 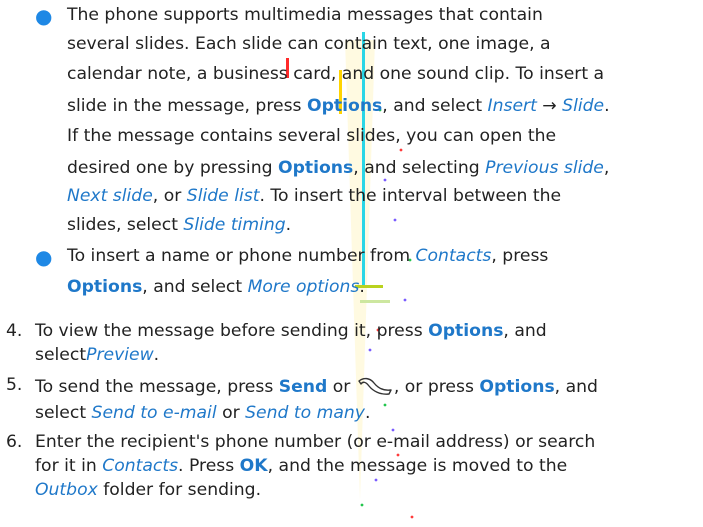 What do you see at coordinates (436, 387) in the screenshot?
I see `text: , or press` at bounding box center [436, 387].